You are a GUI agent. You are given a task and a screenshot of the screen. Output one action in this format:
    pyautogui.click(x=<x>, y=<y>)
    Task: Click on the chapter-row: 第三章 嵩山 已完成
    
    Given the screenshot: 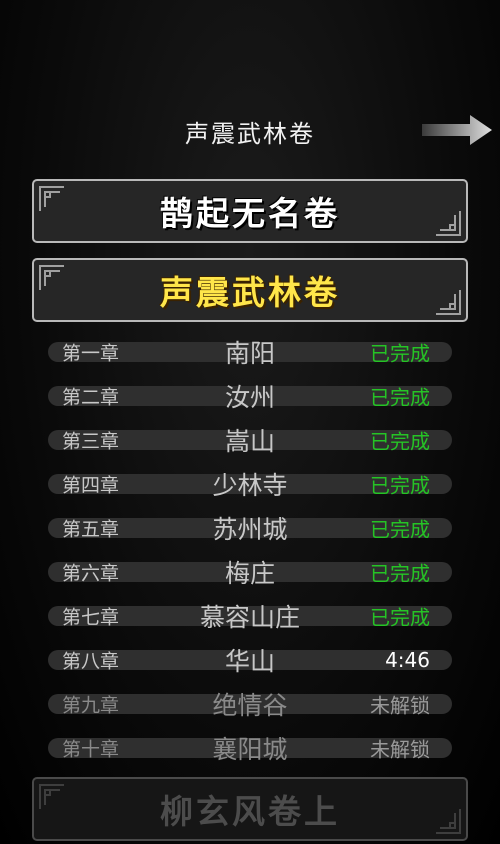 What is the action you would take?
    pyautogui.click(x=250, y=441)
    